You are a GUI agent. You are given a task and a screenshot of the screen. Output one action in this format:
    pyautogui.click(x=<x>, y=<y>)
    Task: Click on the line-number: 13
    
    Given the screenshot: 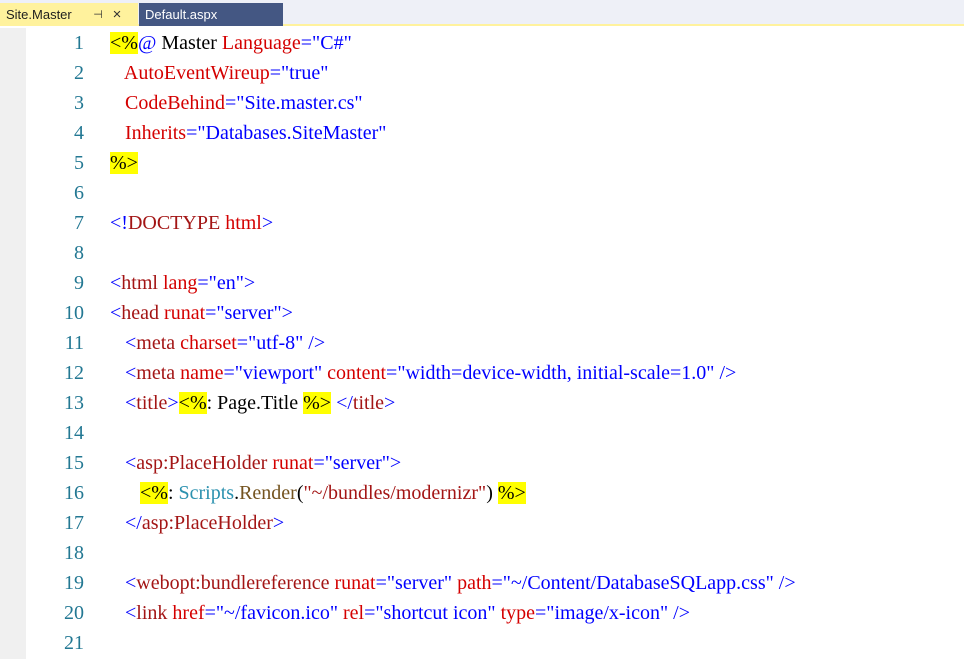 What is the action you would take?
    pyautogui.click(x=74, y=403)
    